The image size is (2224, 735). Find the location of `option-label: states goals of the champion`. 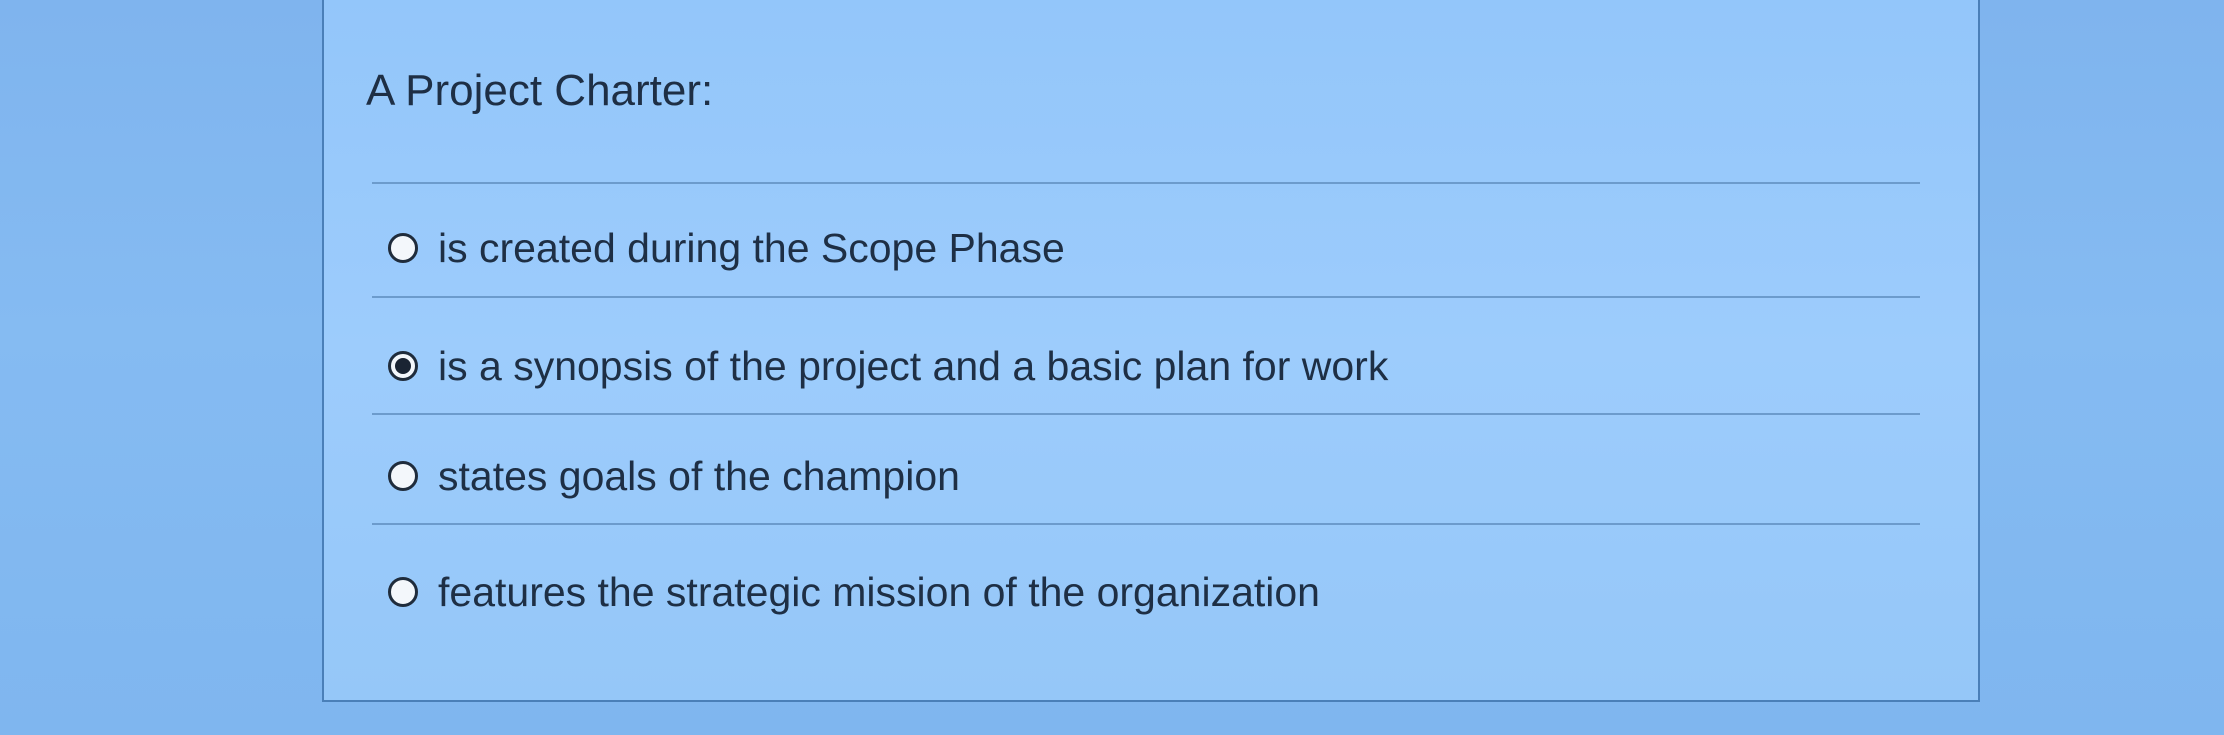

option-label: states goals of the champion is located at coordinates (699, 476).